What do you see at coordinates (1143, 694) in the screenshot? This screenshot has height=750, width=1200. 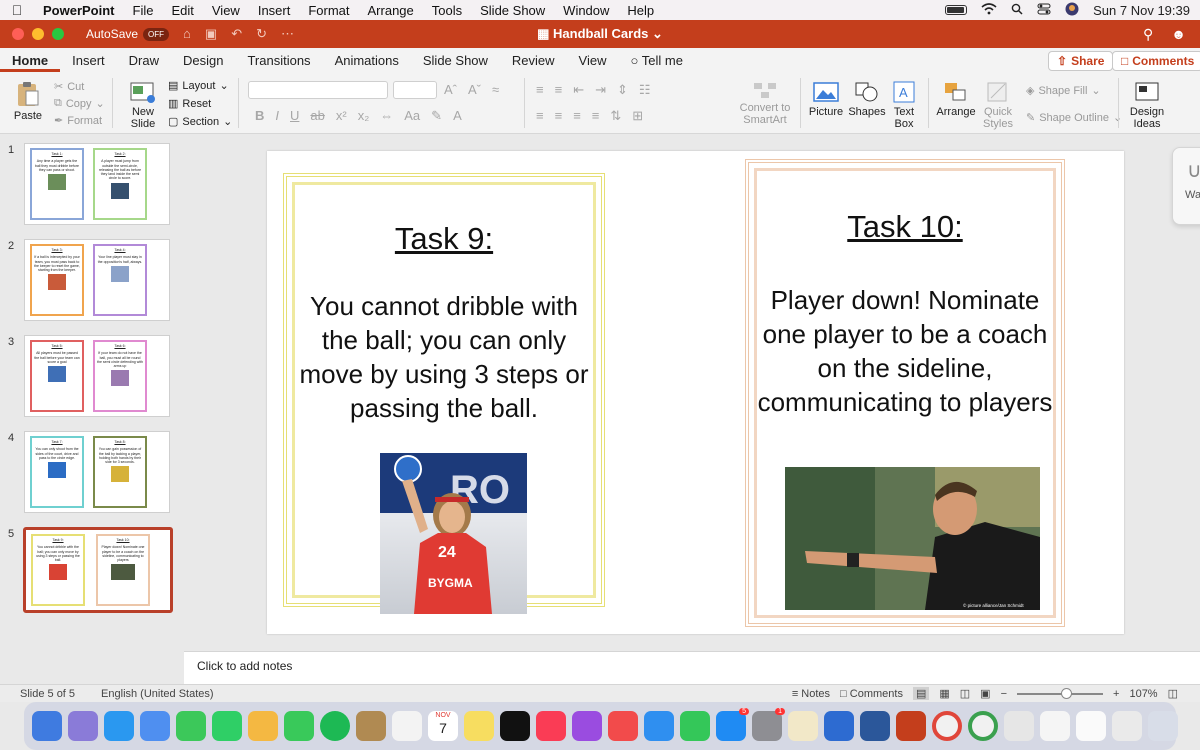 I see `zoom-level: 107%` at bounding box center [1143, 694].